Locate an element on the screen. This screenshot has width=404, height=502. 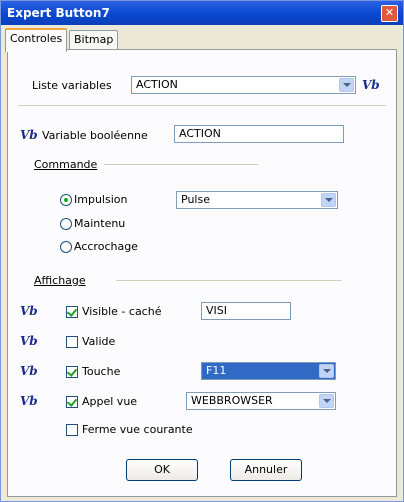
impulsion-select: Pulse is located at coordinates (257, 200).